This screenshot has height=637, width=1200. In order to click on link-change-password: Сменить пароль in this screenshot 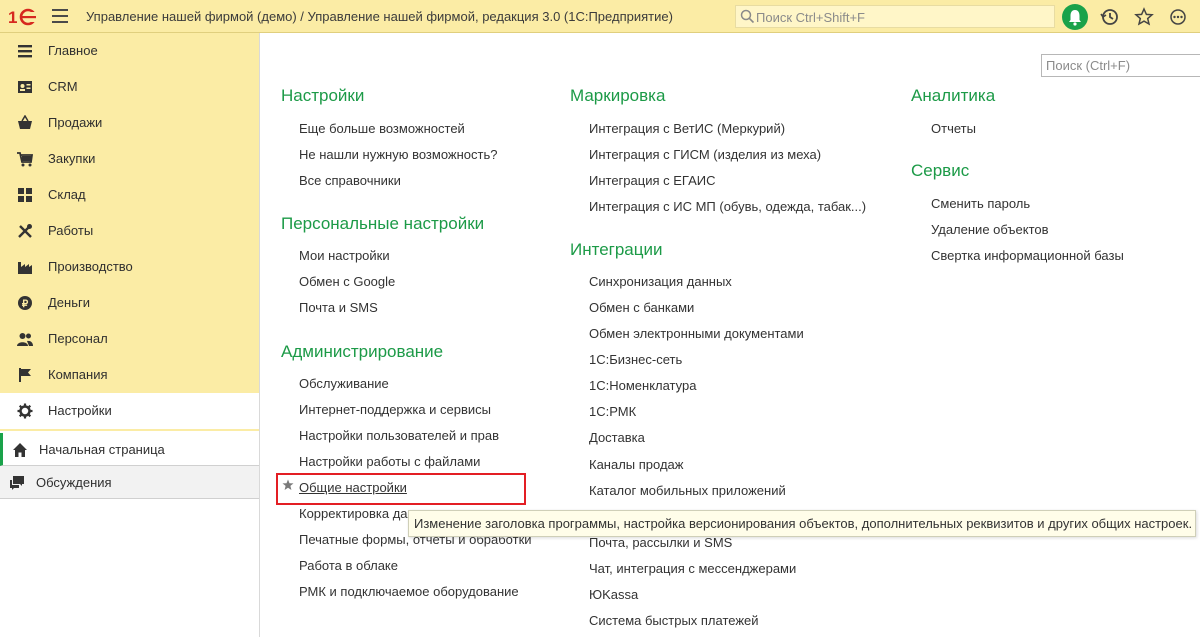, I will do `click(980, 203)`.